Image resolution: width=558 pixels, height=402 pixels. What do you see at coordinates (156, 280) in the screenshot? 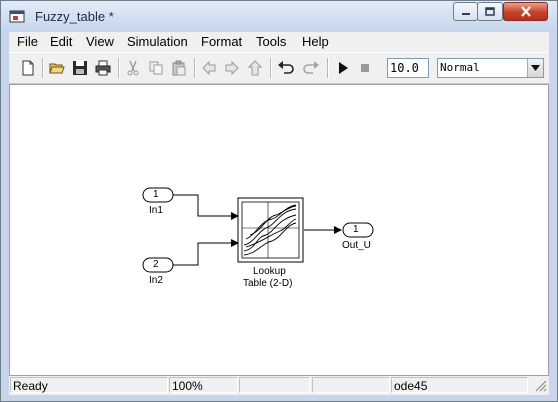
I see `inport-2-label: In2` at bounding box center [156, 280].